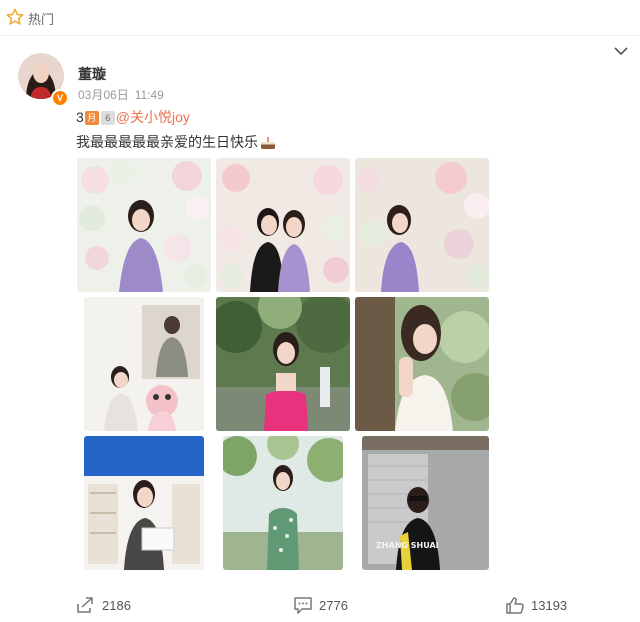 Image resolution: width=640 pixels, height=622 pixels. Describe the element at coordinates (91, 118) in the screenshot. I see `calendar-month-icon: 月` at that location.